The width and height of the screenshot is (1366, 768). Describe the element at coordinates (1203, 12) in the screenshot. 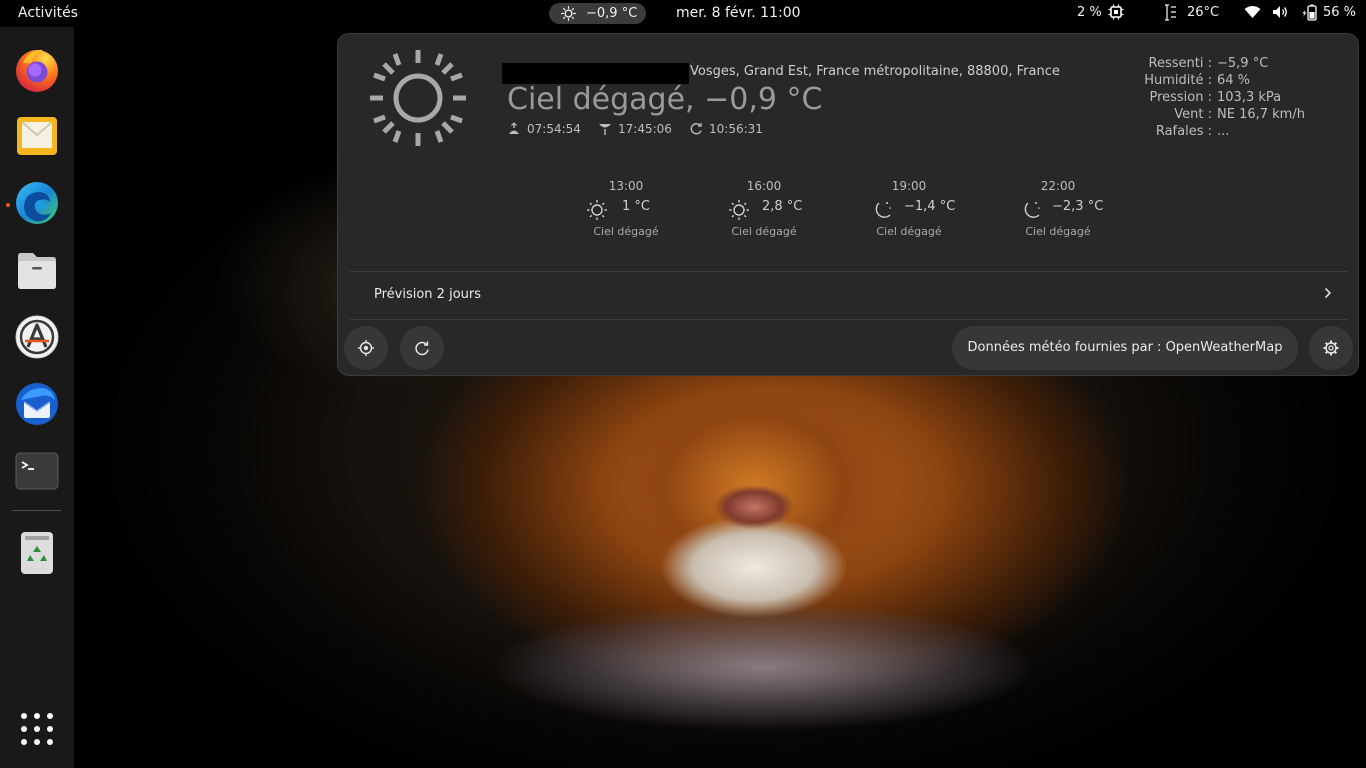

I see `temperature-value: 26°C` at that location.